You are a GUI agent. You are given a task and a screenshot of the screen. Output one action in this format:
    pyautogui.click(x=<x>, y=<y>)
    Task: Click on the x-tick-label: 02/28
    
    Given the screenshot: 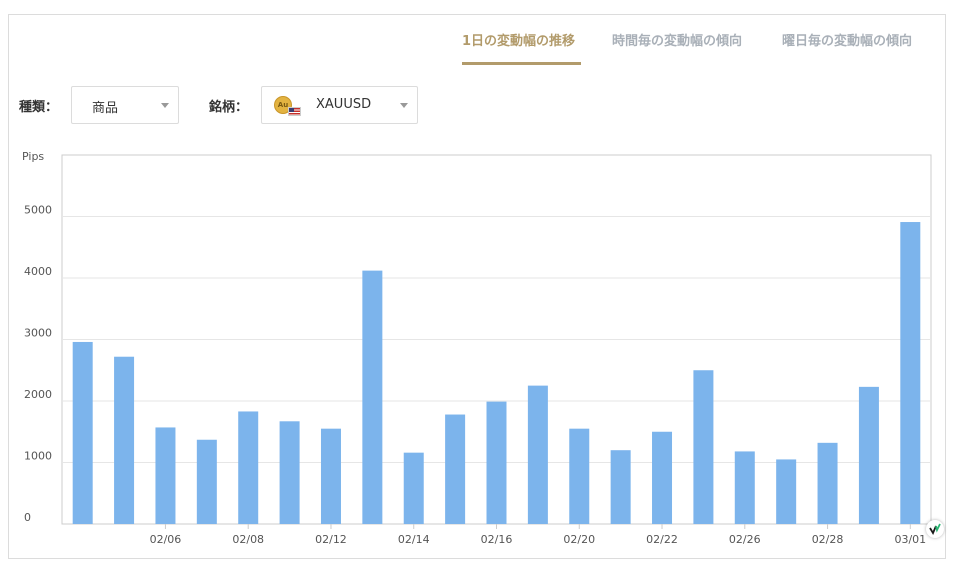 What is the action you would take?
    pyautogui.click(x=828, y=539)
    